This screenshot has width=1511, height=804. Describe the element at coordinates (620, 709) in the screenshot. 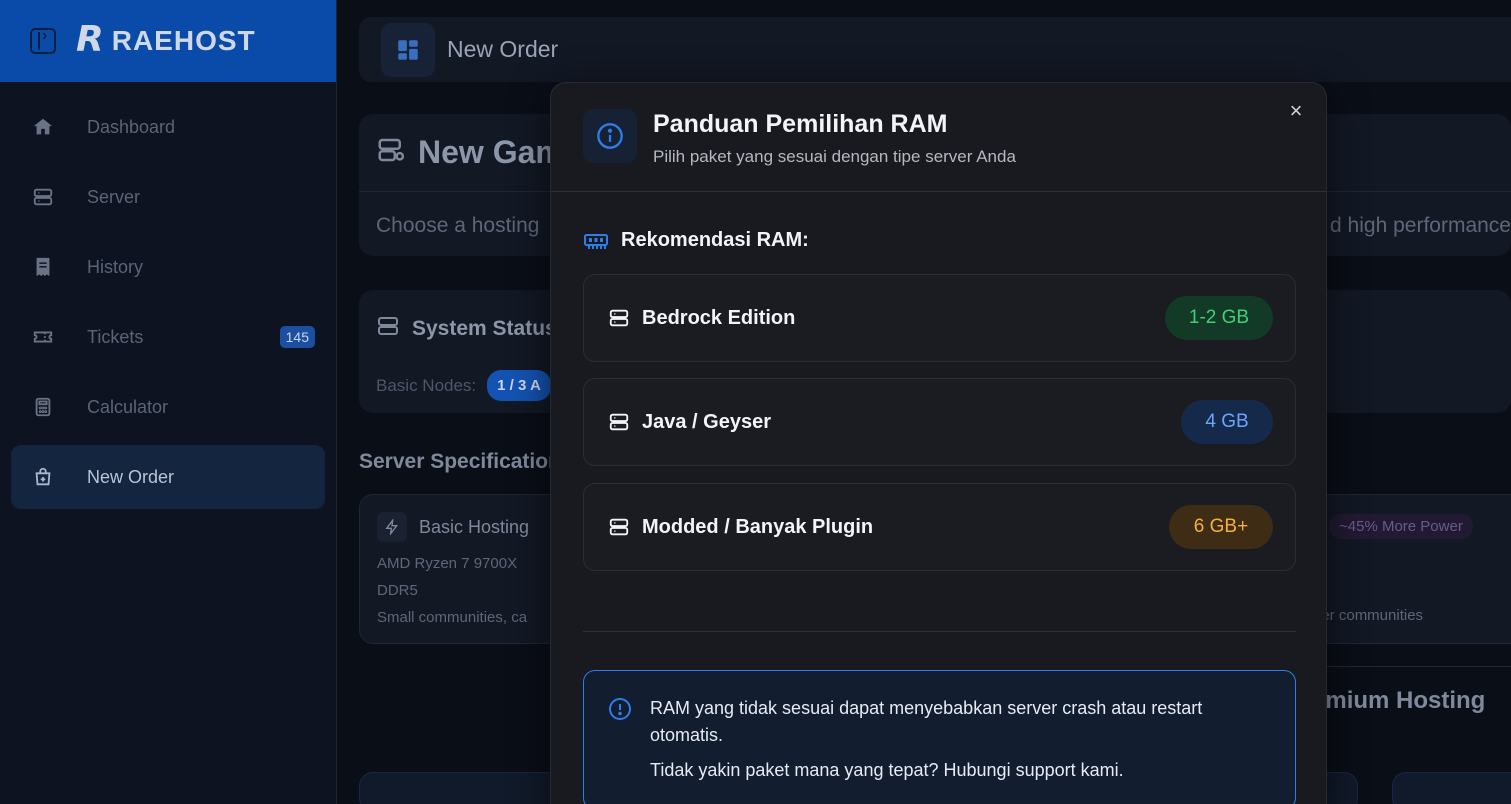

I see `alert-circle-icon` at that location.